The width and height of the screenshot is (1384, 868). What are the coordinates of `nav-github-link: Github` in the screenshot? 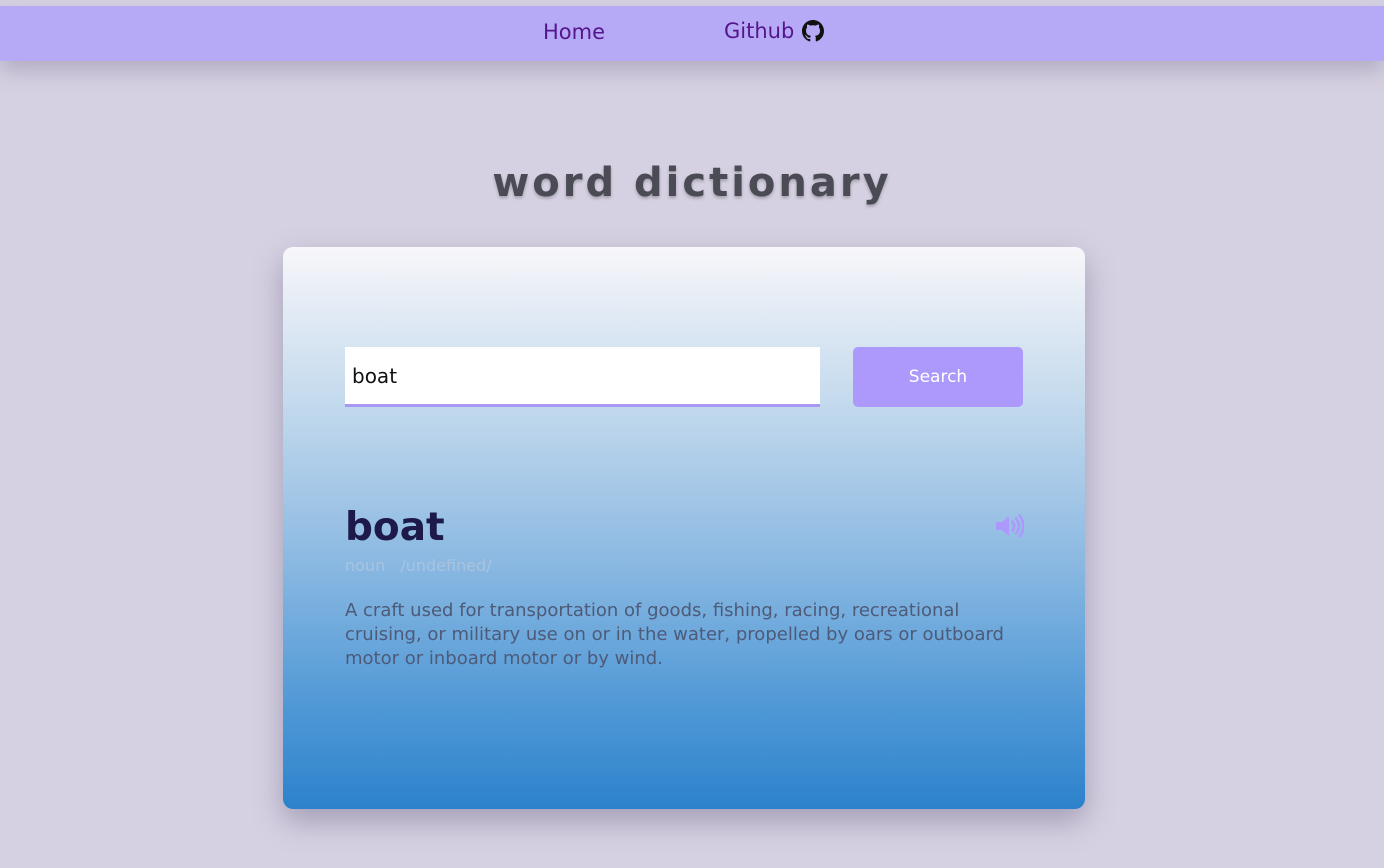 It's located at (774, 31).